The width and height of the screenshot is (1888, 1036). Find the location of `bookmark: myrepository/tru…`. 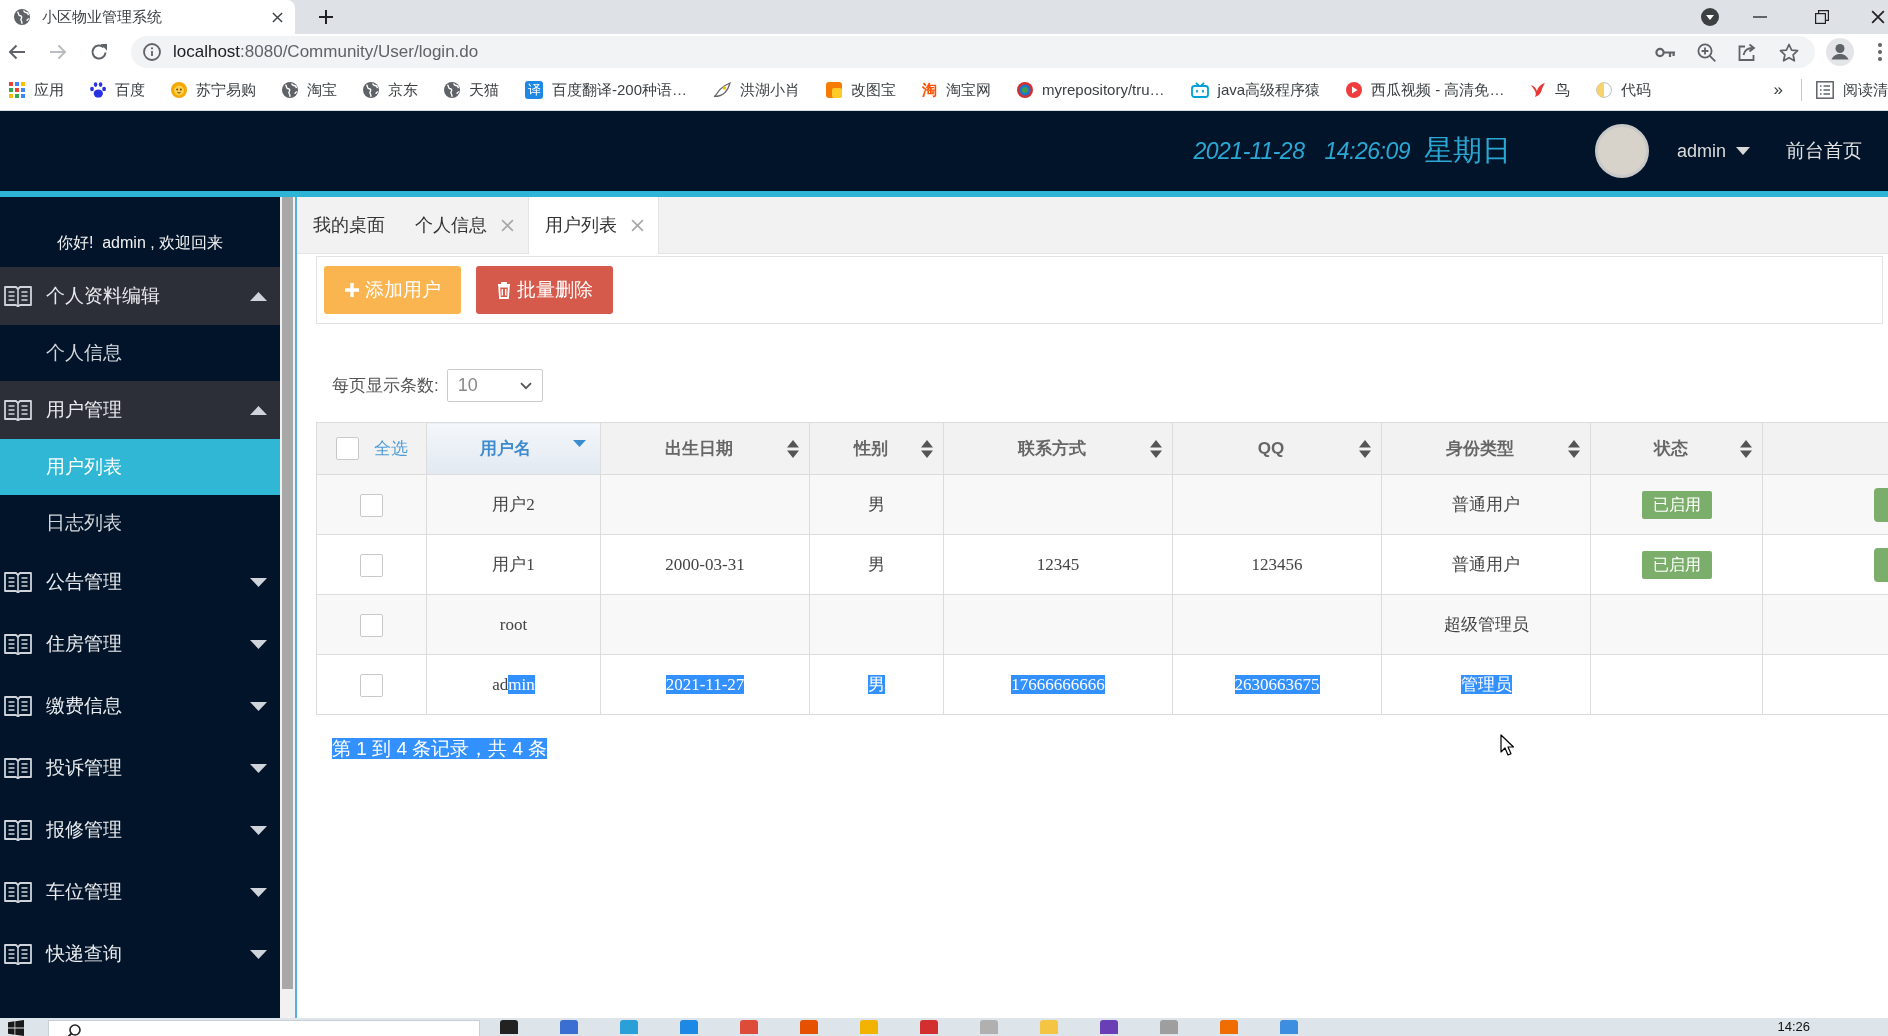

bookmark: myrepository/tru… is located at coordinates (1091, 90).